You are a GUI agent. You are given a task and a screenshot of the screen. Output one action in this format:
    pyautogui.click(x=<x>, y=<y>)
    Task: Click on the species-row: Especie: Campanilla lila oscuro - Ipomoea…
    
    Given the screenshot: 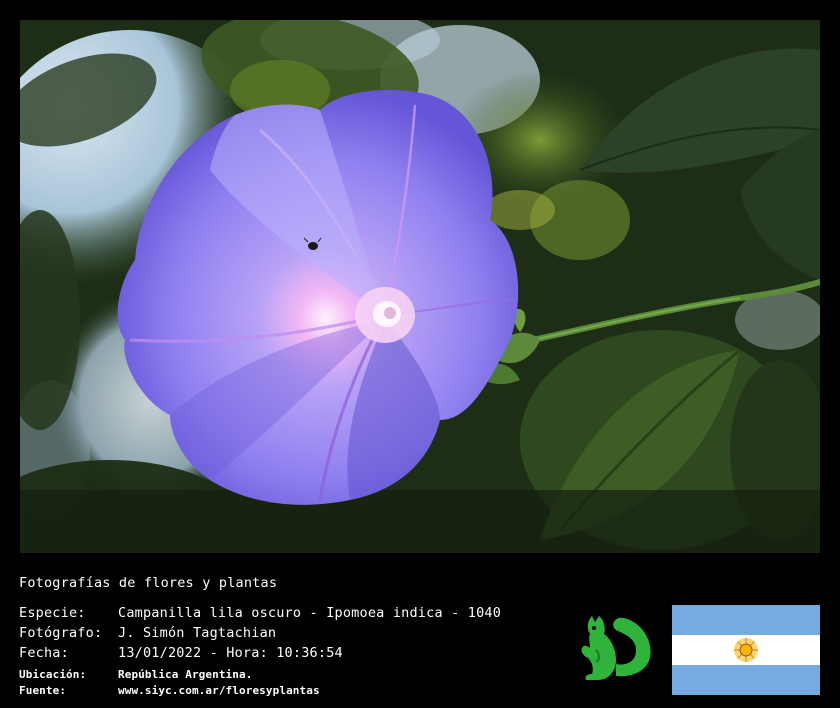 What is the action you would take?
    pyautogui.click(x=260, y=613)
    